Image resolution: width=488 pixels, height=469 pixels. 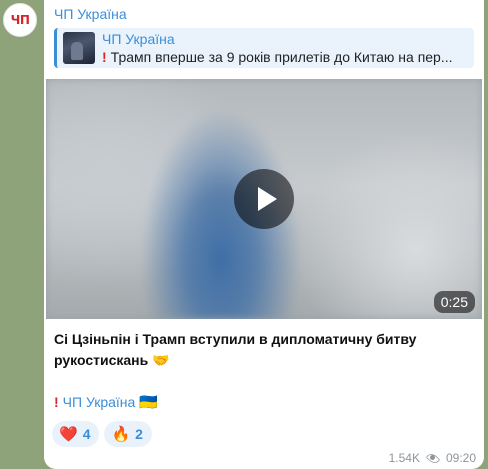 What do you see at coordinates (138, 39) in the screenshot?
I see `reply-sender-name: ЧП Україна` at bounding box center [138, 39].